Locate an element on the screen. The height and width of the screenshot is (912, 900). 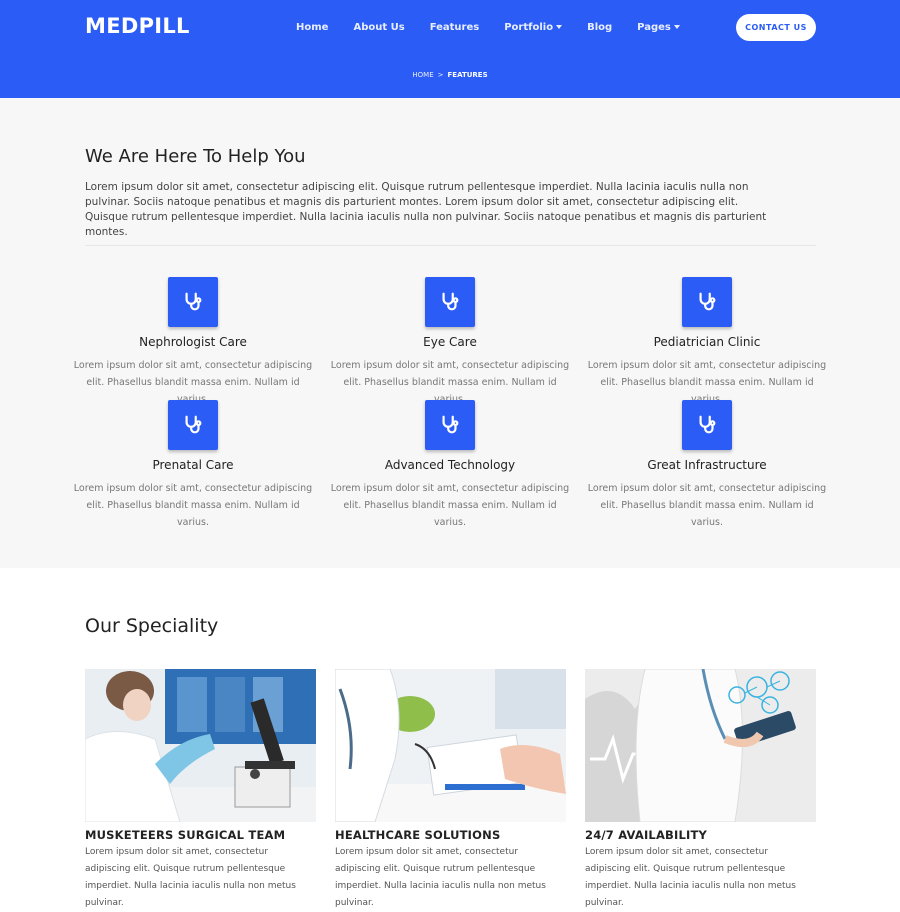
nav-item-label: About Us is located at coordinates (379, 27).